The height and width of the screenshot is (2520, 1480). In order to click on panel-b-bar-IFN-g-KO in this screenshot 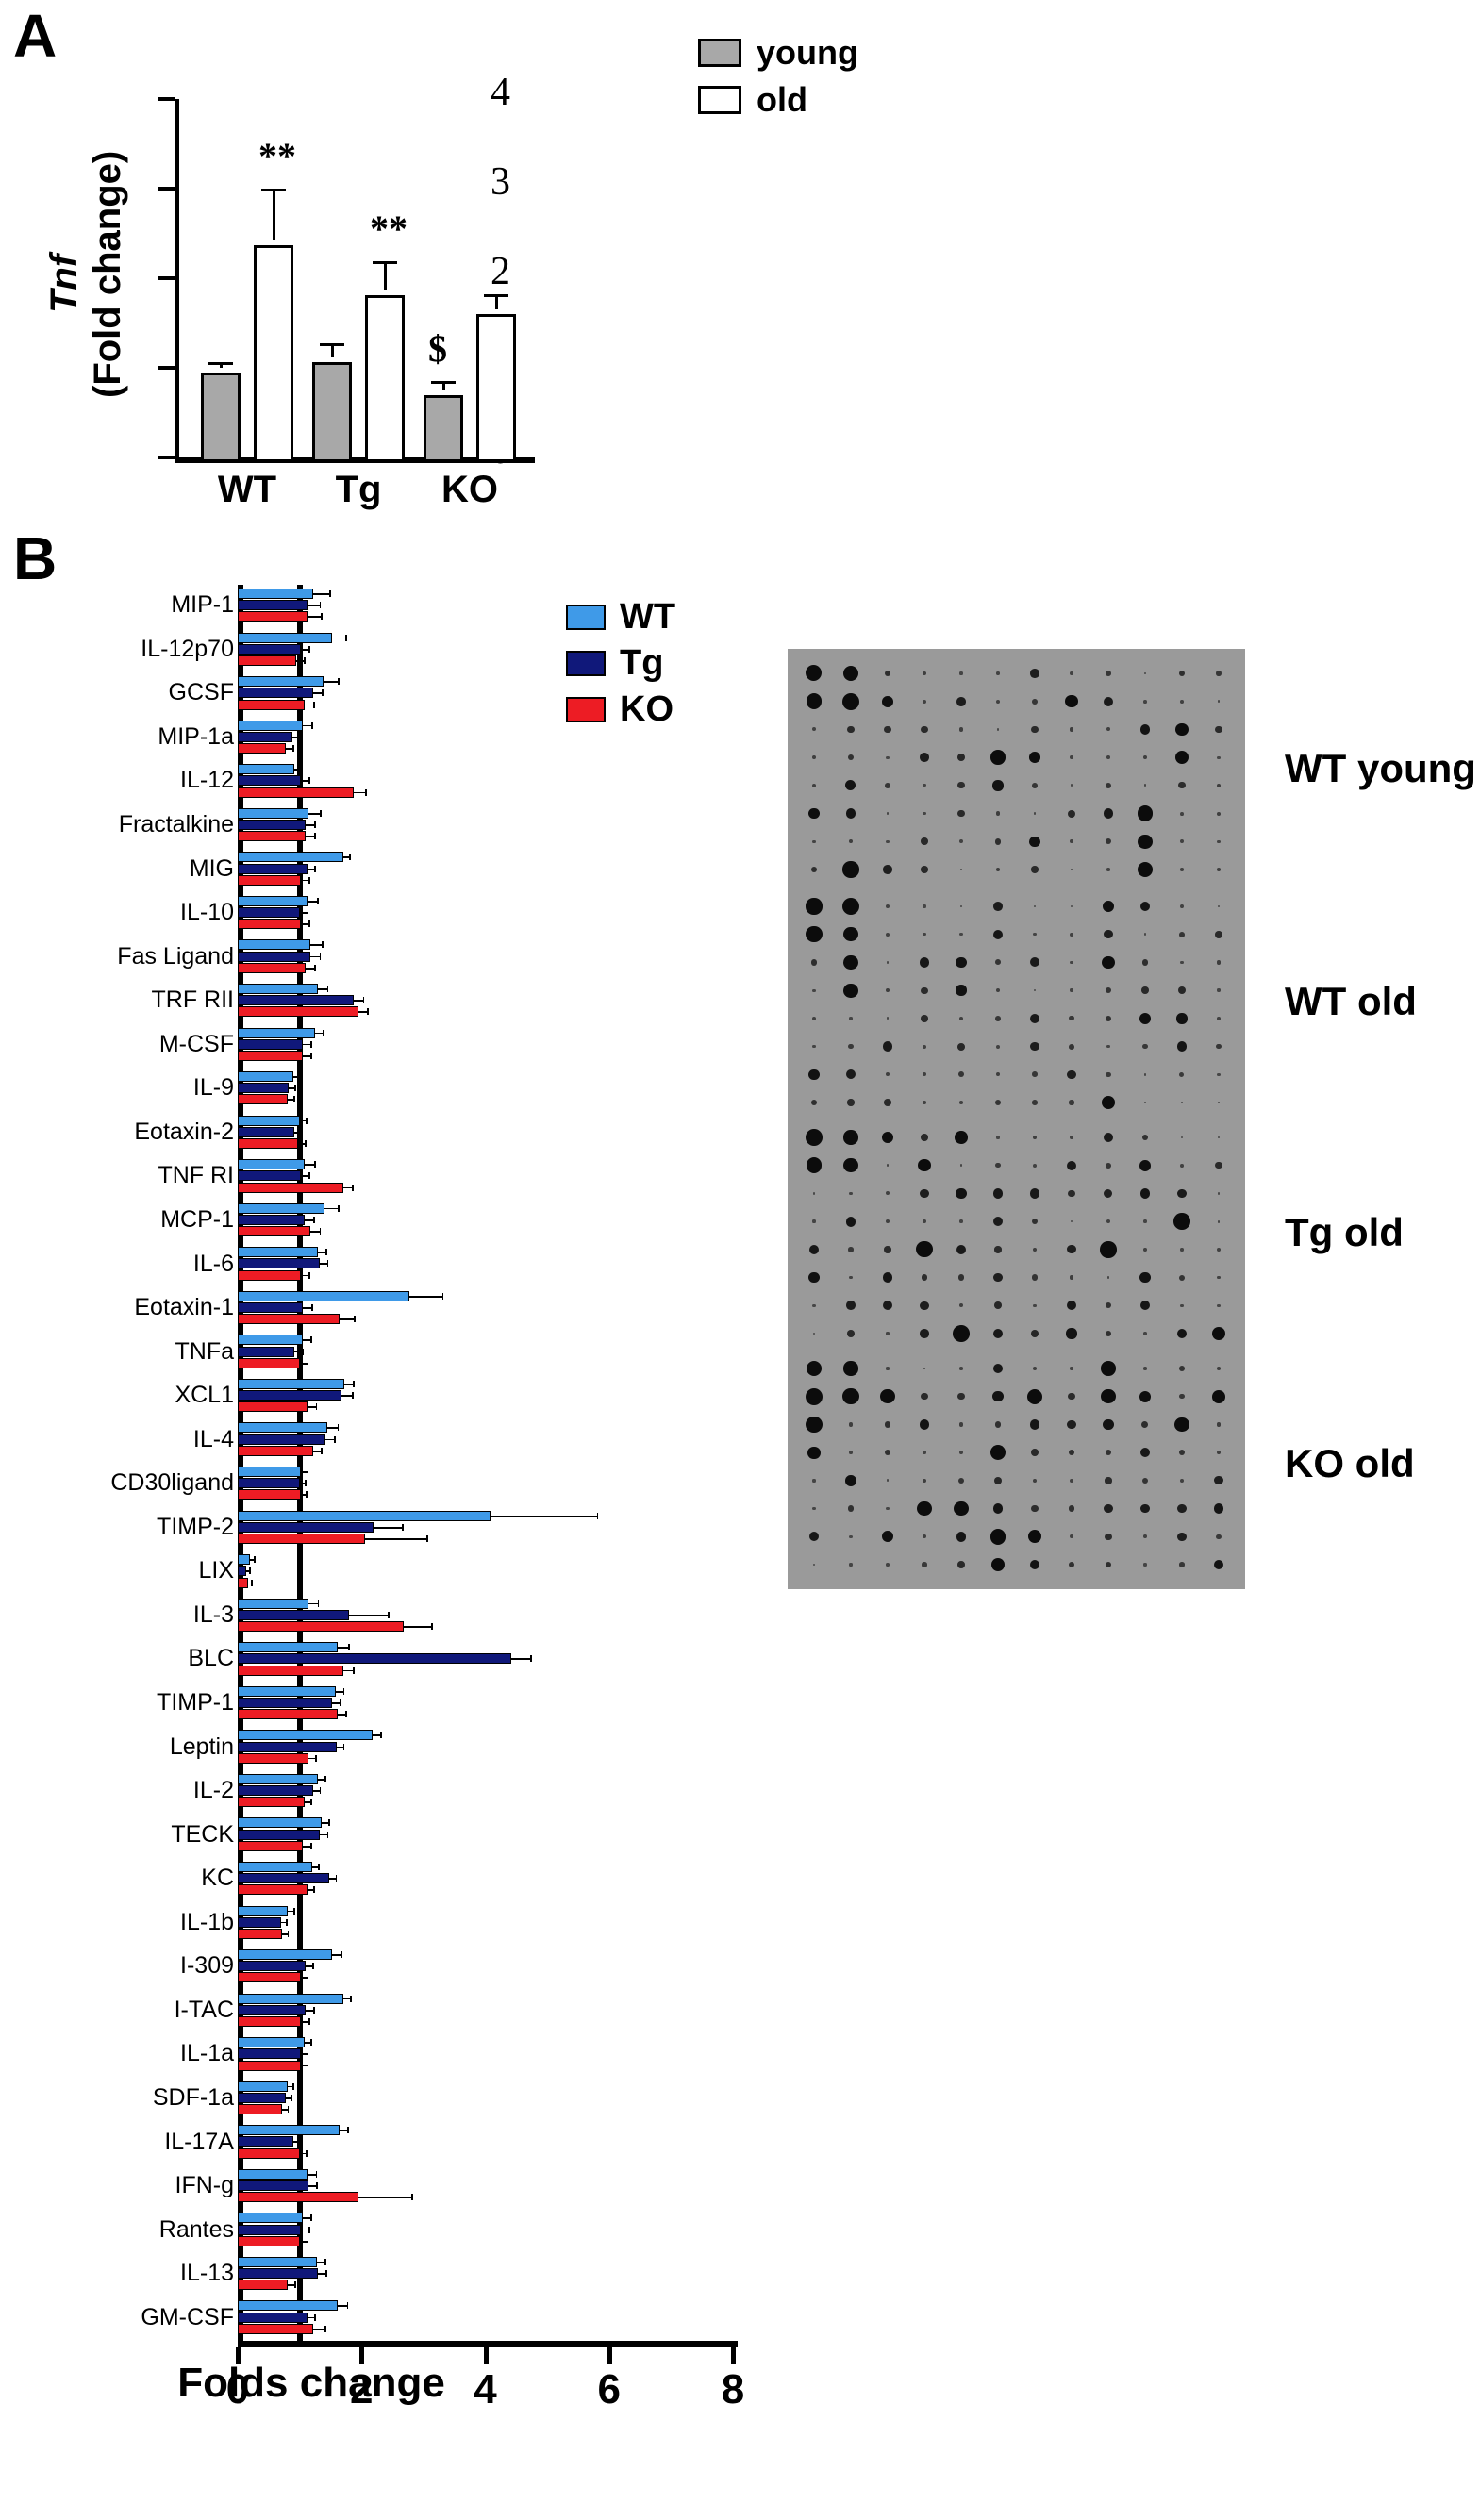, I will do `click(298, 2198)`.